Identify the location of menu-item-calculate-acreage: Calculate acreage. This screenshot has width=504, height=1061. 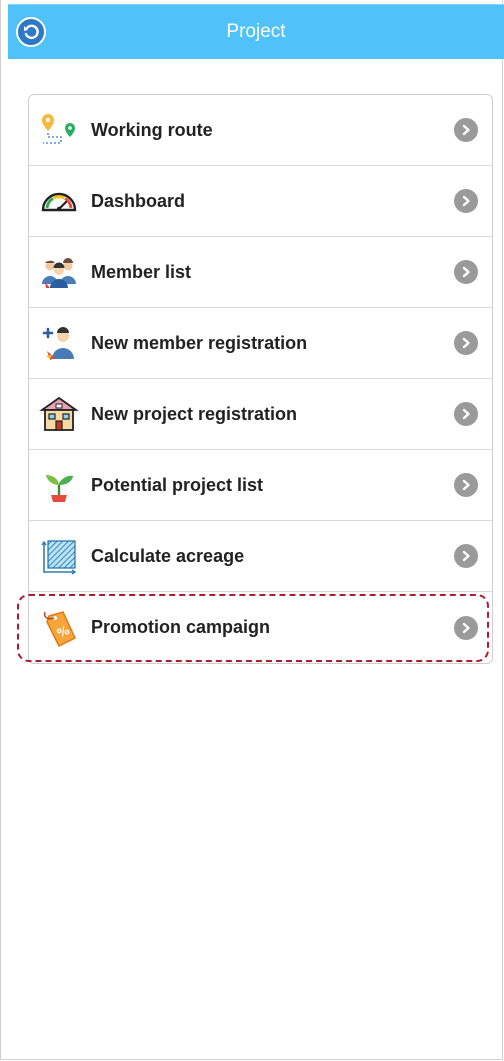
(260, 556).